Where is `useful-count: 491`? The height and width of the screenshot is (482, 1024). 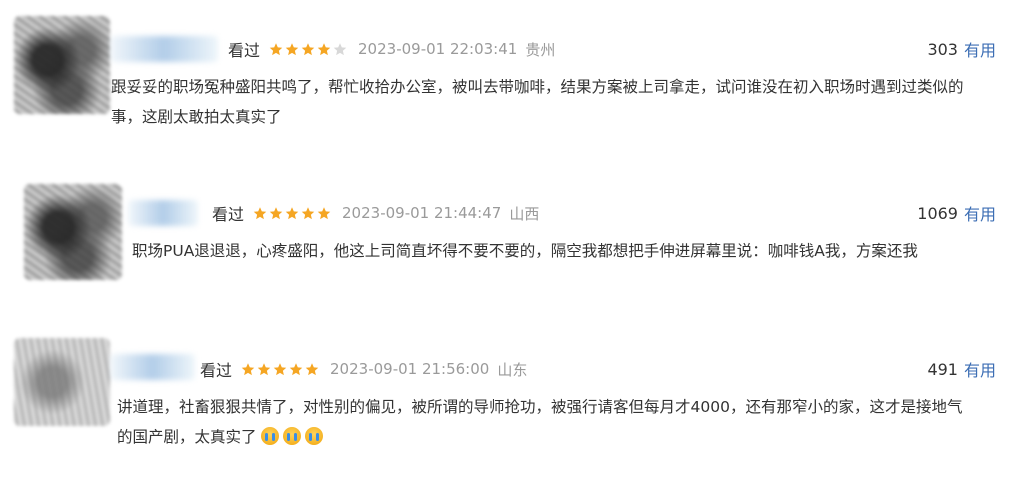 useful-count: 491 is located at coordinates (942, 369).